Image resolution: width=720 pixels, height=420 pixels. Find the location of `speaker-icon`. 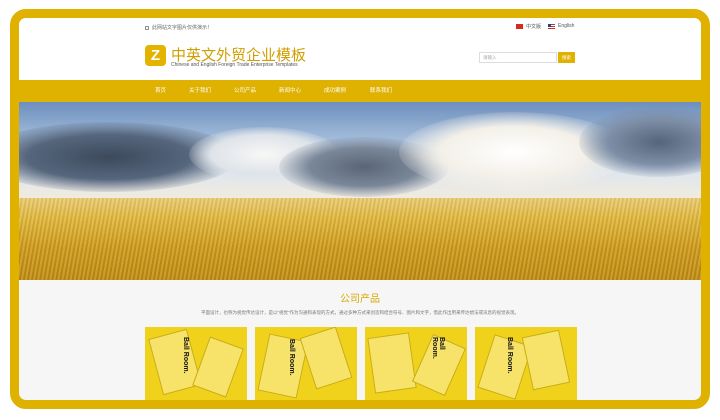

speaker-icon is located at coordinates (147, 27).